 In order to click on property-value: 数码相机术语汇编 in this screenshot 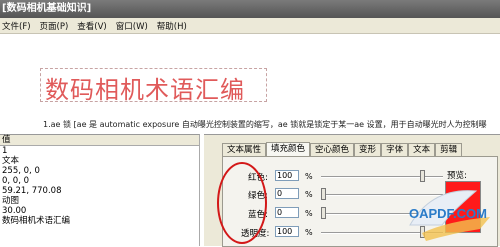, I will do `click(99, 221)`.